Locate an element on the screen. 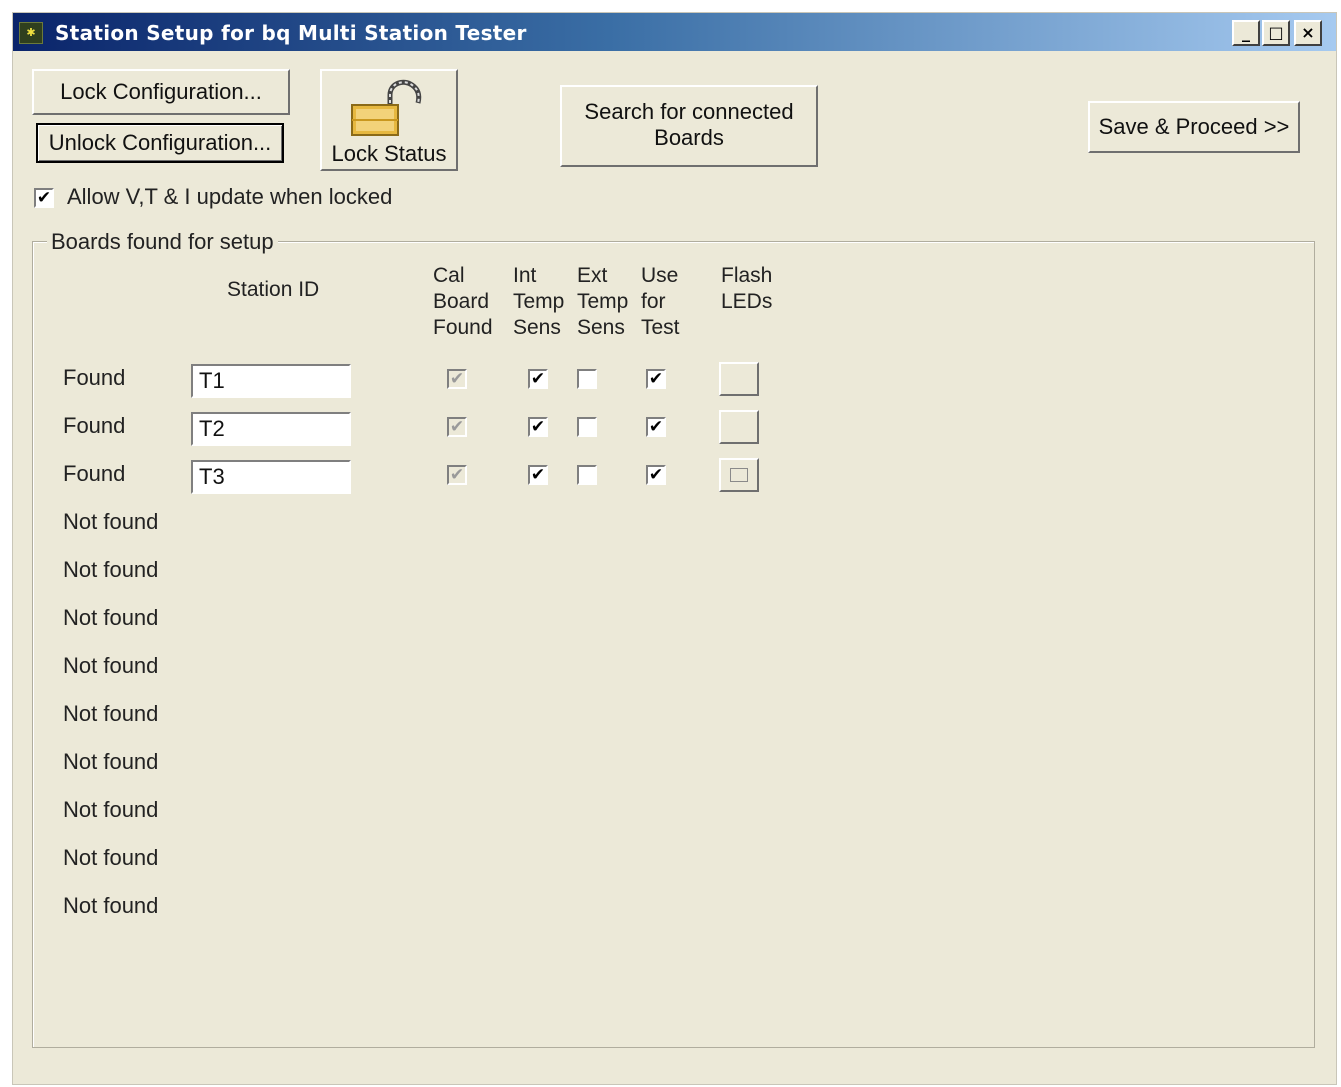 The image size is (1341, 1087). save-proceed-label: Save & Proceed >> is located at coordinates (1194, 126).